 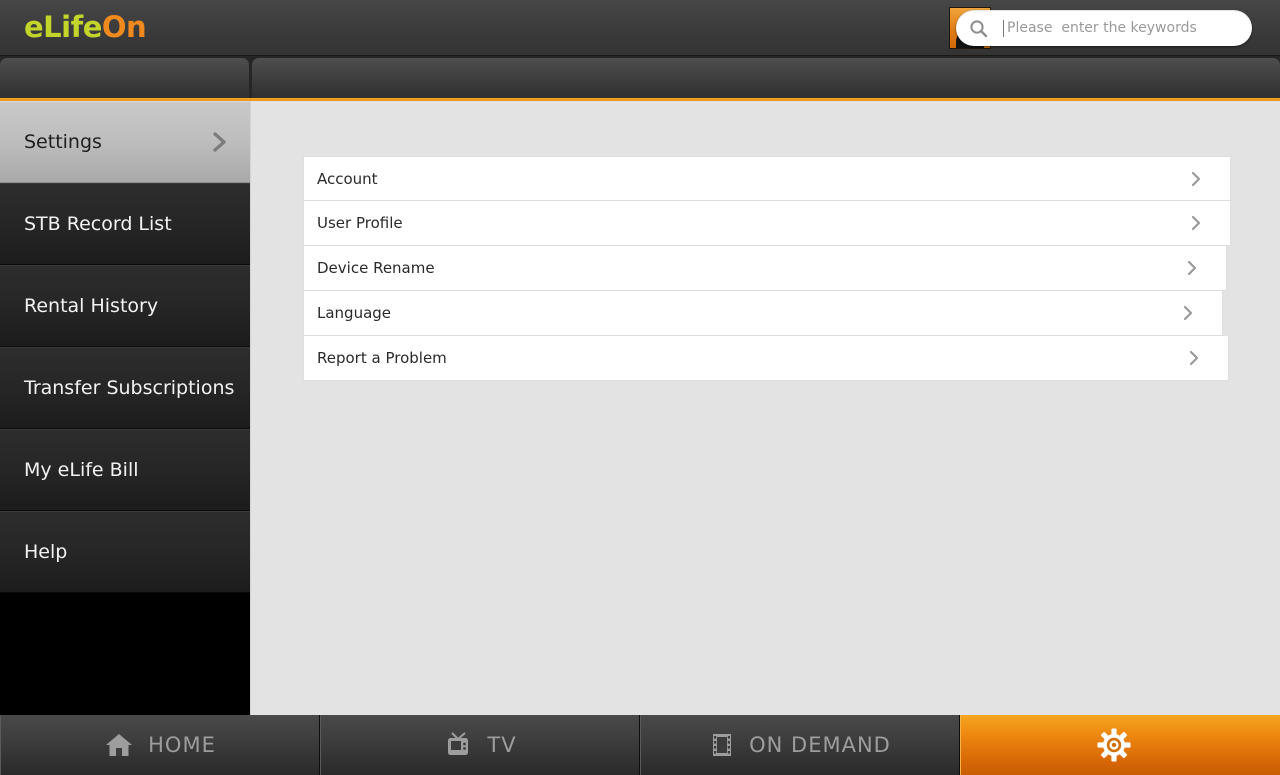 I want to click on nav-button-on-demand: ON DEMAND, so click(x=800, y=745).